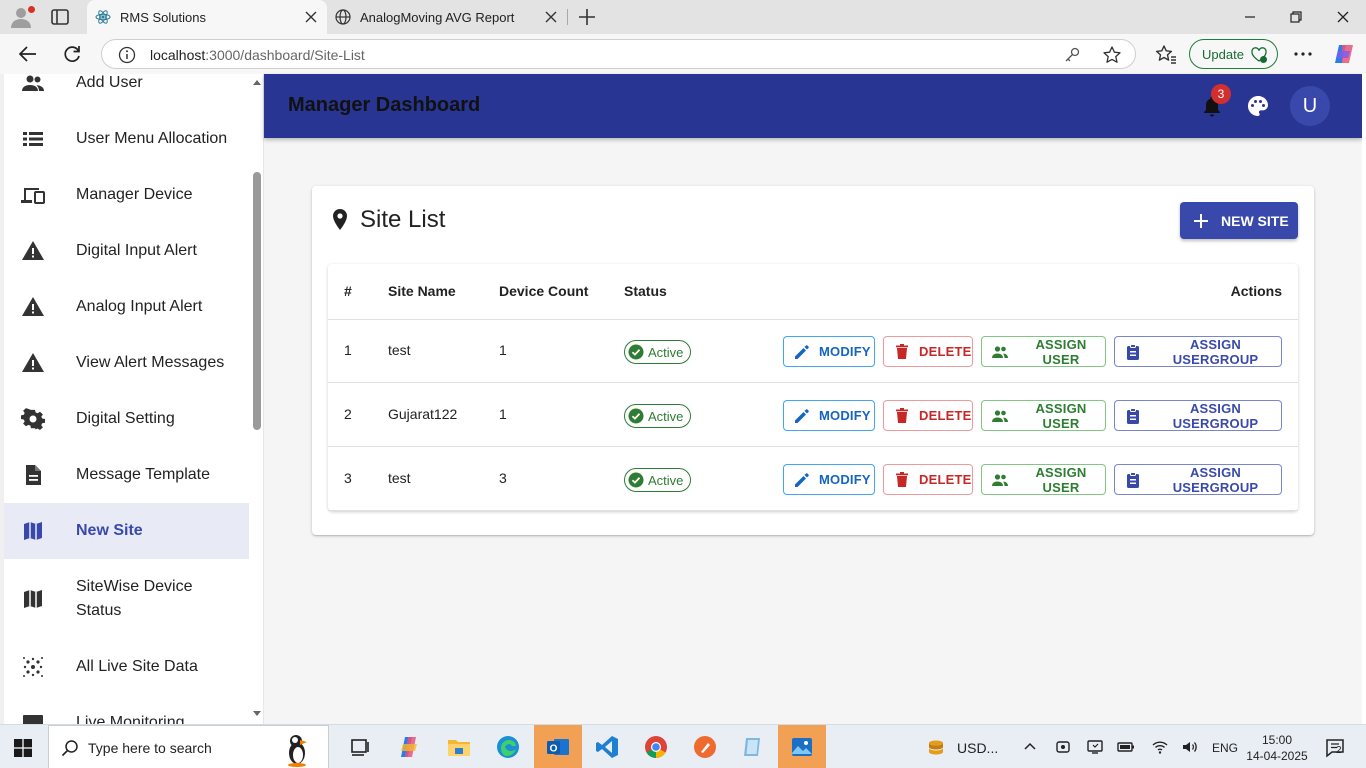 The height and width of the screenshot is (768, 1366). I want to click on tab-separator, so click(567, 17).